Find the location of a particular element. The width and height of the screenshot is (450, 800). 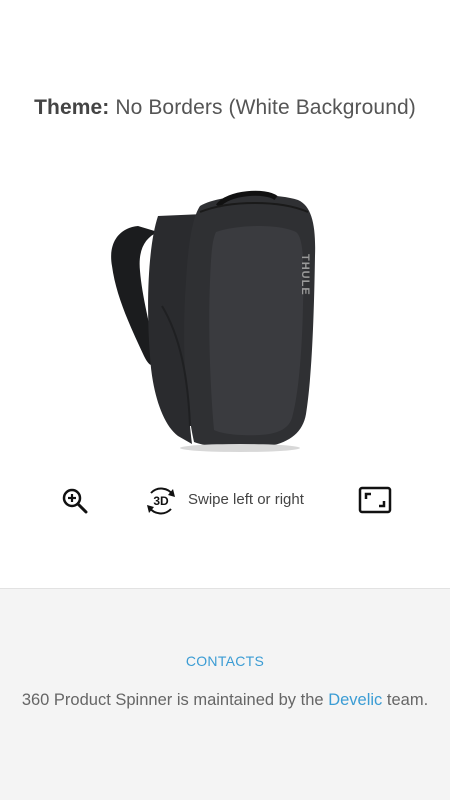

swipe-hint: Swipe left or right is located at coordinates (246, 499).